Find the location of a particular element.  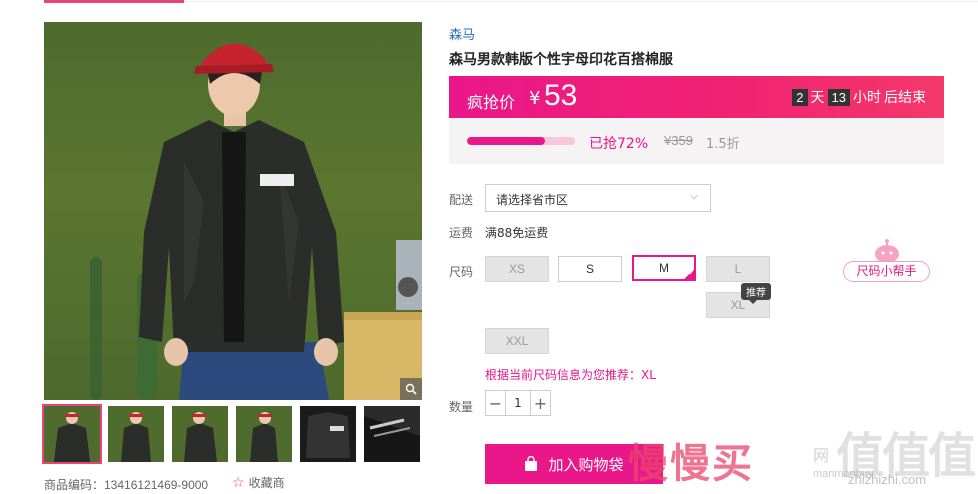

recommend-badge: 推荐 is located at coordinates (756, 293).